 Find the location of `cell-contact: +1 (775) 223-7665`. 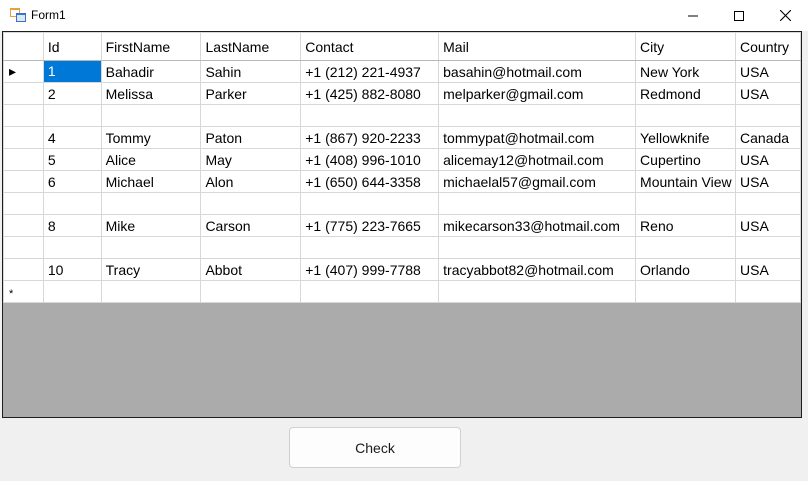

cell-contact: +1 (775) 223-7665 is located at coordinates (370, 225).